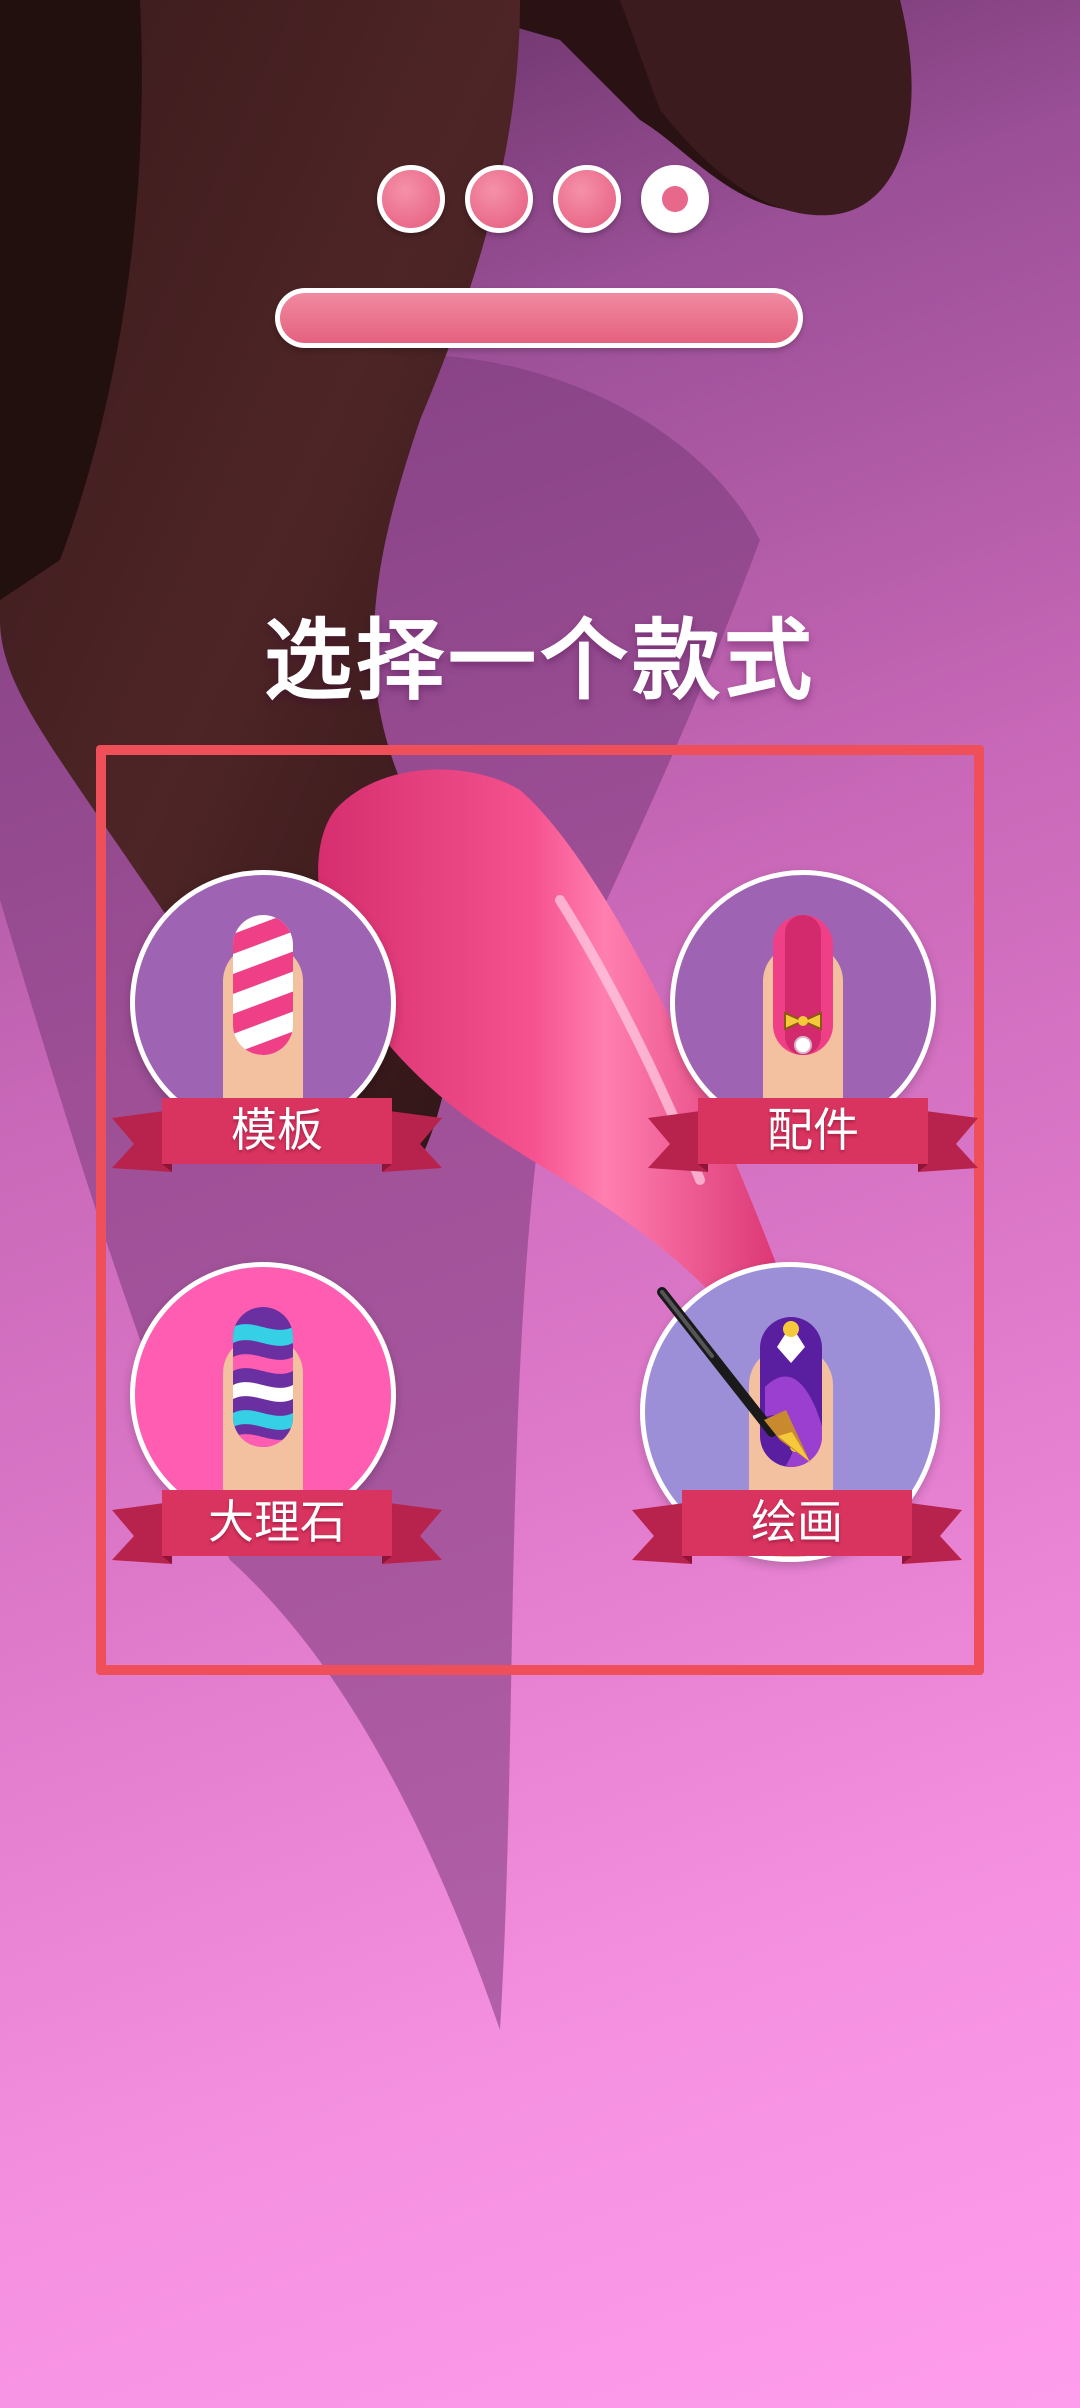 This screenshot has width=1080, height=2408. I want to click on option-painting: 绘画, so click(797, 1422).